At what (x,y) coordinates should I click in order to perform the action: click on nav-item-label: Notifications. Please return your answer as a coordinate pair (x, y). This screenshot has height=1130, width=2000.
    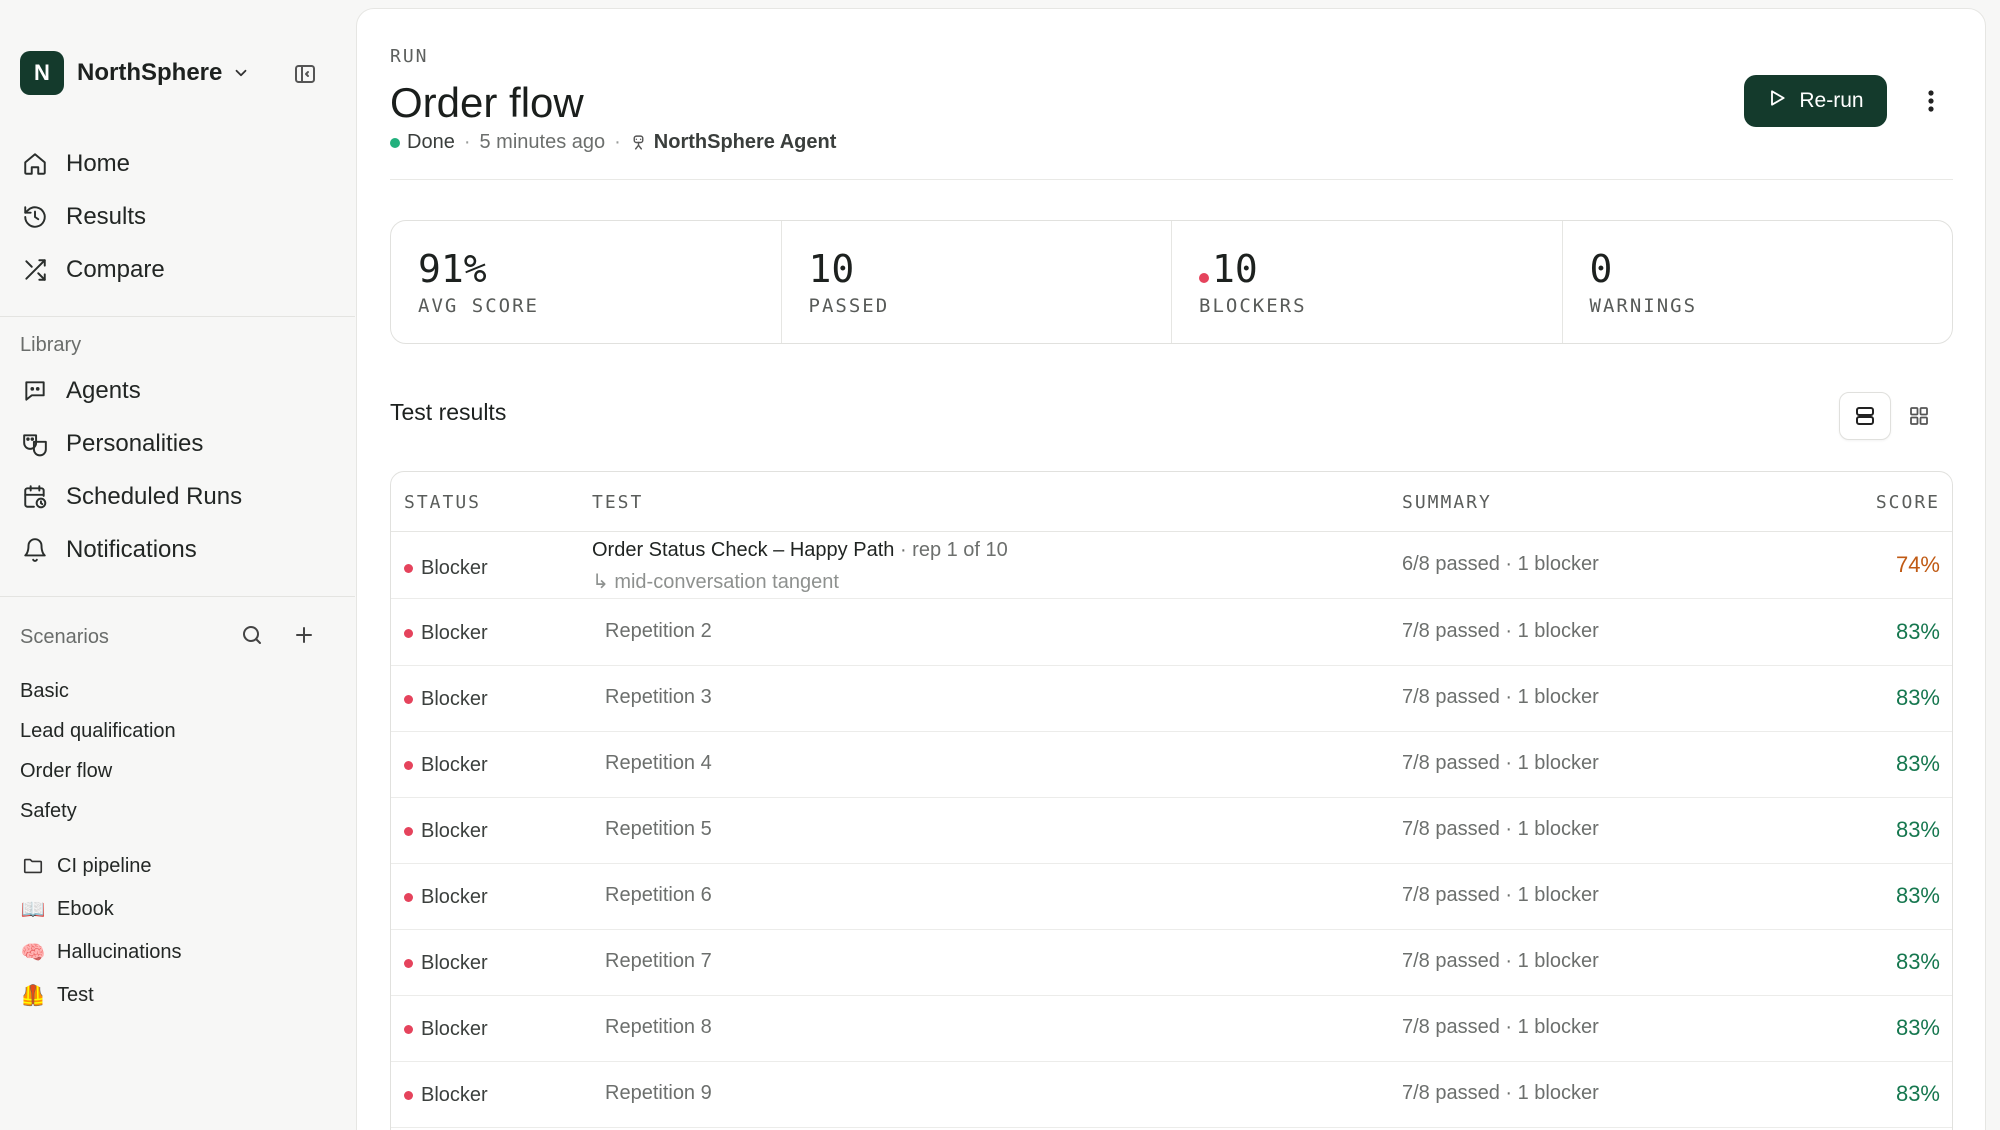
    Looking at the image, I should click on (131, 549).